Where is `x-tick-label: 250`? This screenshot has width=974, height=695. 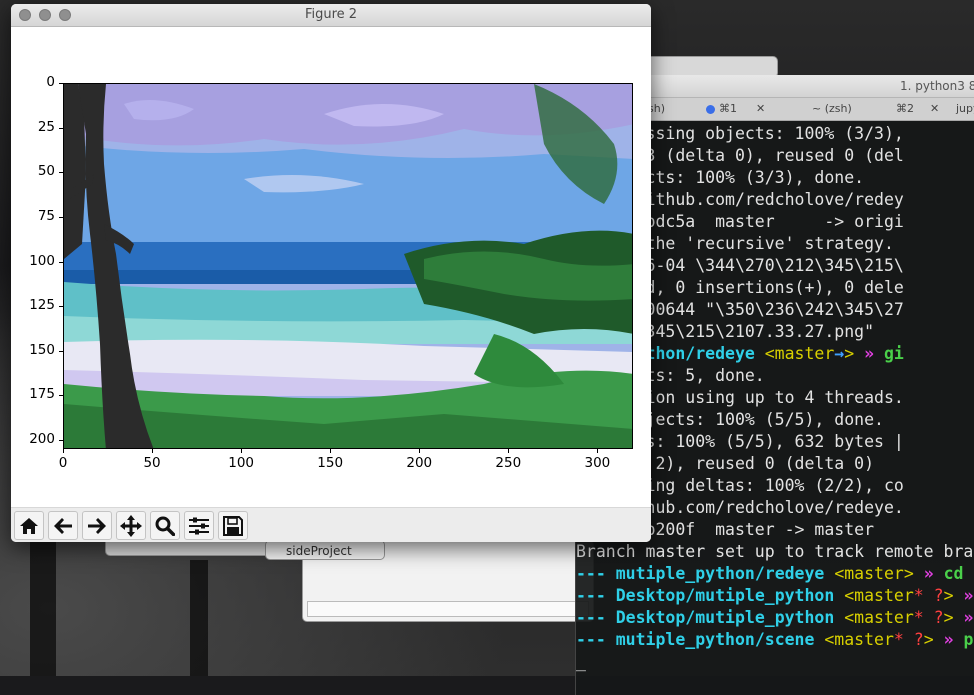
x-tick-label: 250 is located at coordinates (508, 463).